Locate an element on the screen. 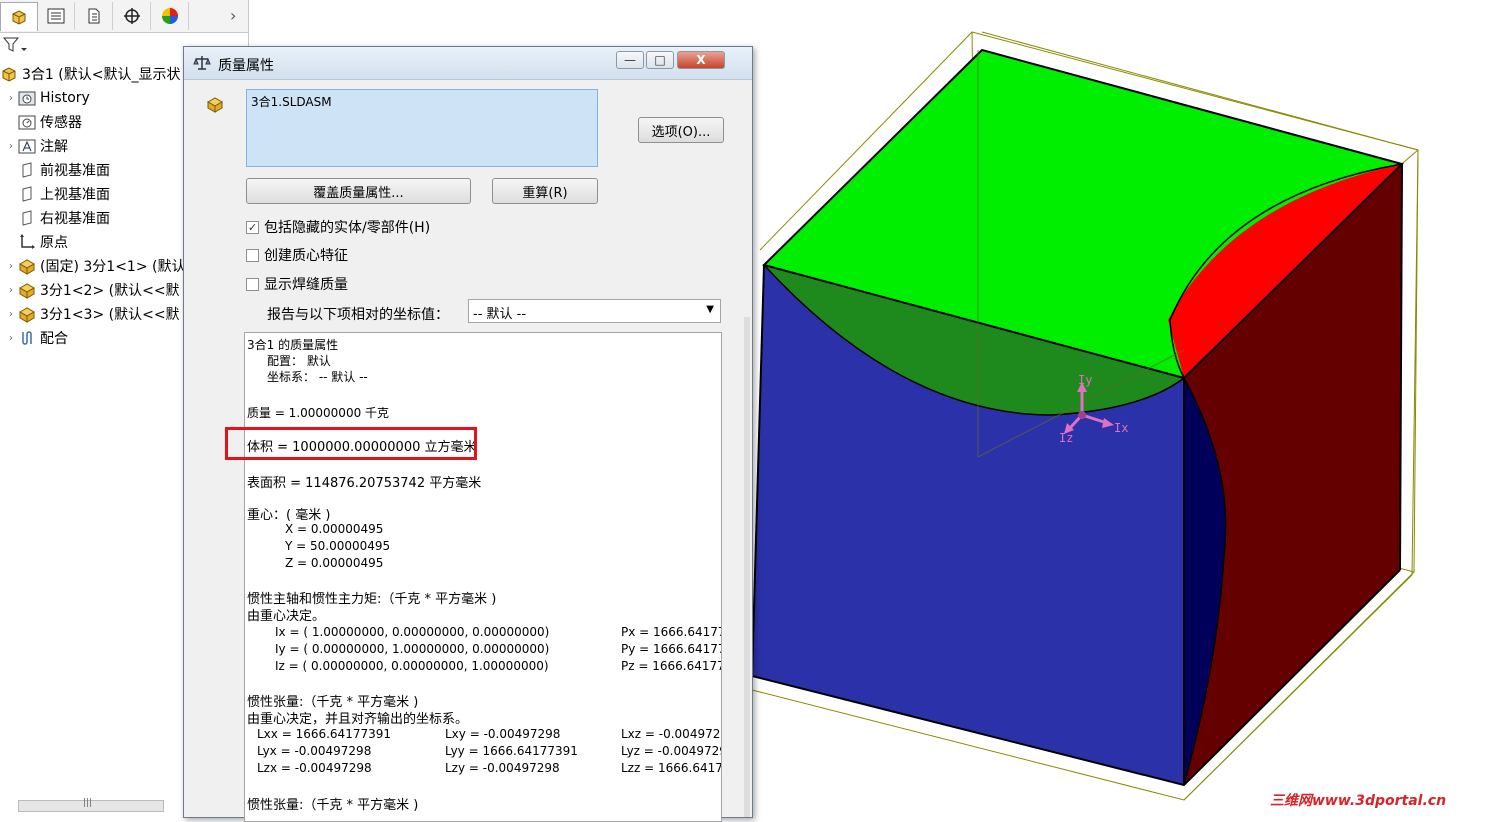 The image size is (1491, 822). report-surface-area: 表面积 = 114876.20753742 平方毫米 is located at coordinates (364, 483).